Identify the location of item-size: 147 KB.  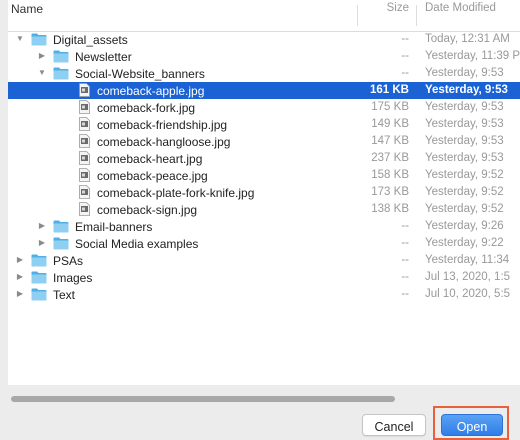
(390, 141).